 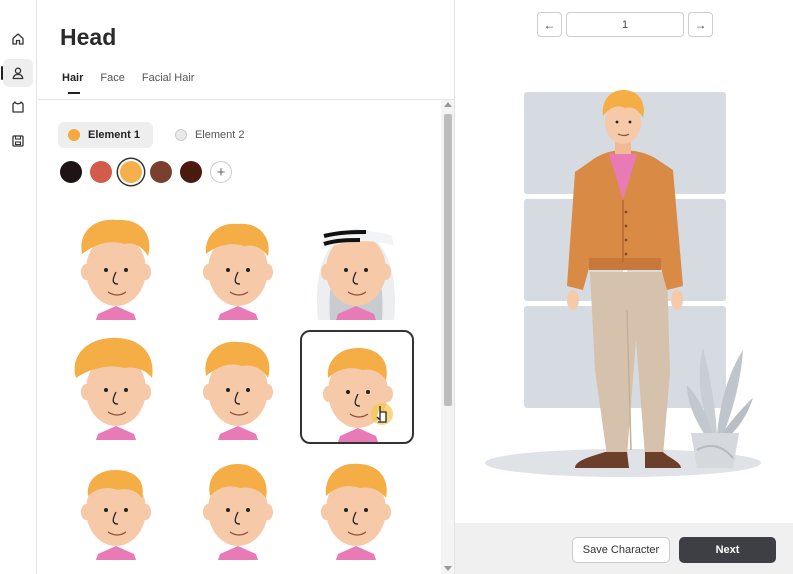 What do you see at coordinates (219, 135) in the screenshot?
I see `element-2-label: Element 2` at bounding box center [219, 135].